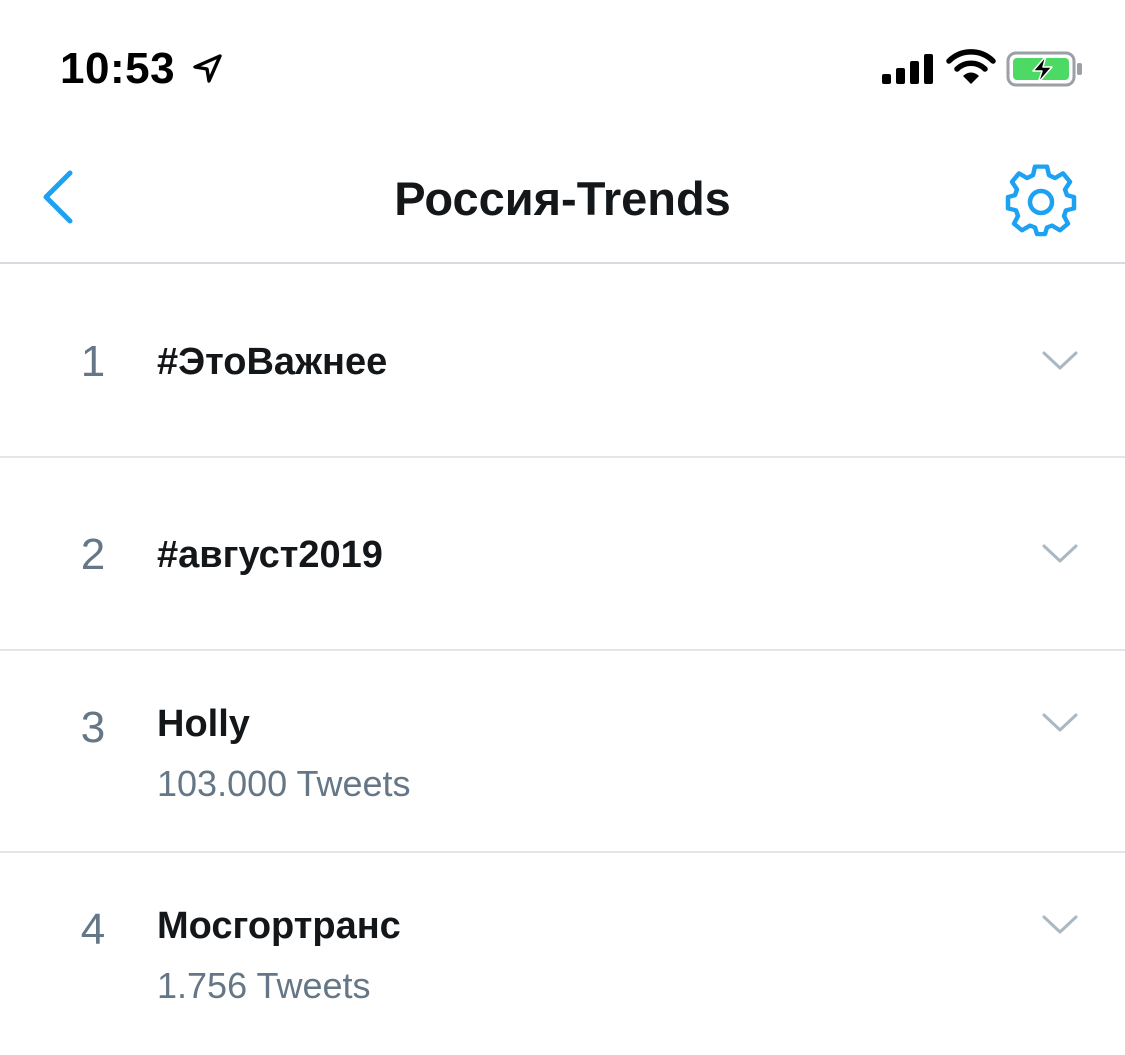 This screenshot has height=1055, width=1125. Describe the element at coordinates (264, 985) in the screenshot. I see `trend-tweet-count: 1.756 Tweets` at that location.